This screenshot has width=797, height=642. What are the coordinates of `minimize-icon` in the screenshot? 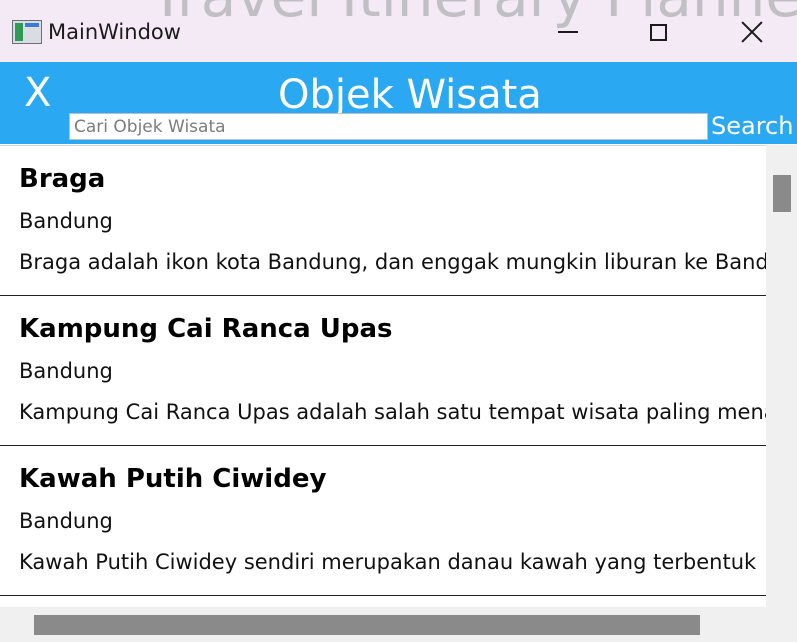 It's located at (568, 32).